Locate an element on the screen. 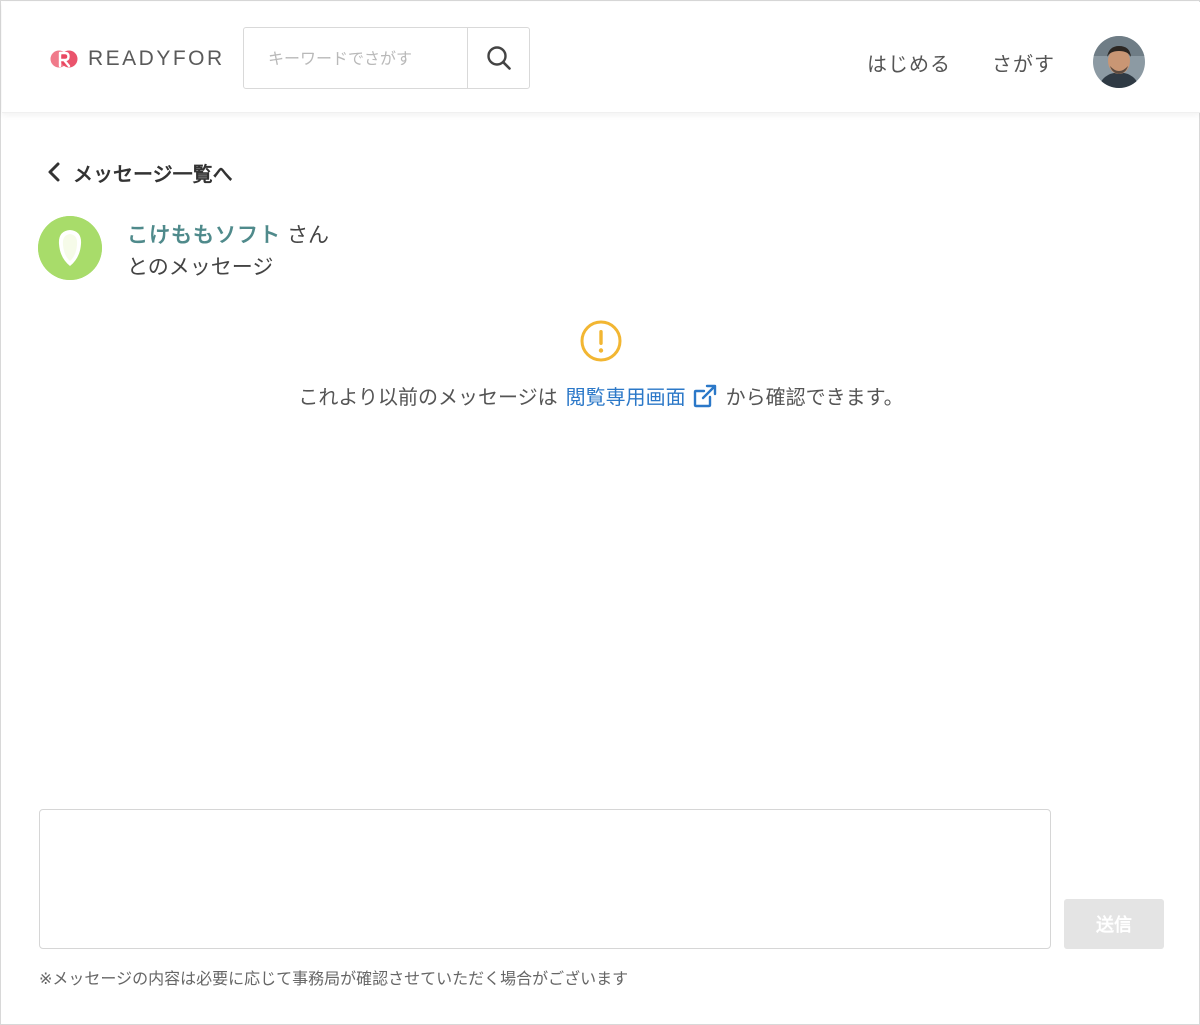 The image size is (1200, 1025). partner-honorific: さん is located at coordinates (308, 235).